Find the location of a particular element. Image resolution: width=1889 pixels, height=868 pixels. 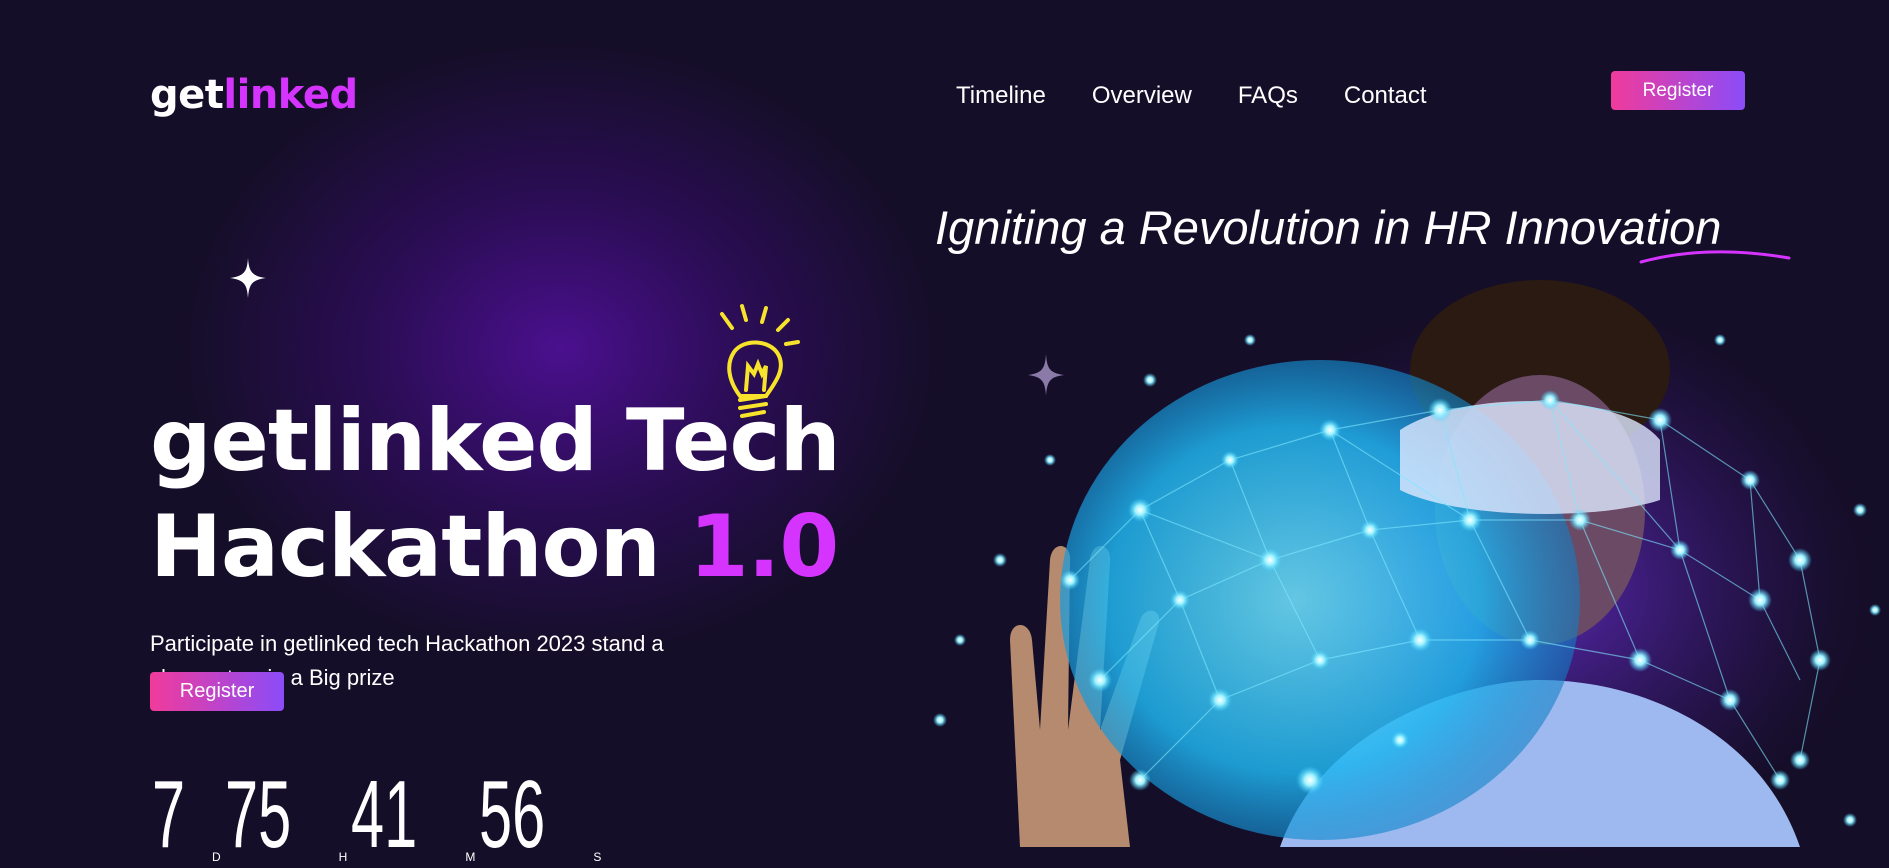

brand-logo: getlinked is located at coordinates (254, 95).